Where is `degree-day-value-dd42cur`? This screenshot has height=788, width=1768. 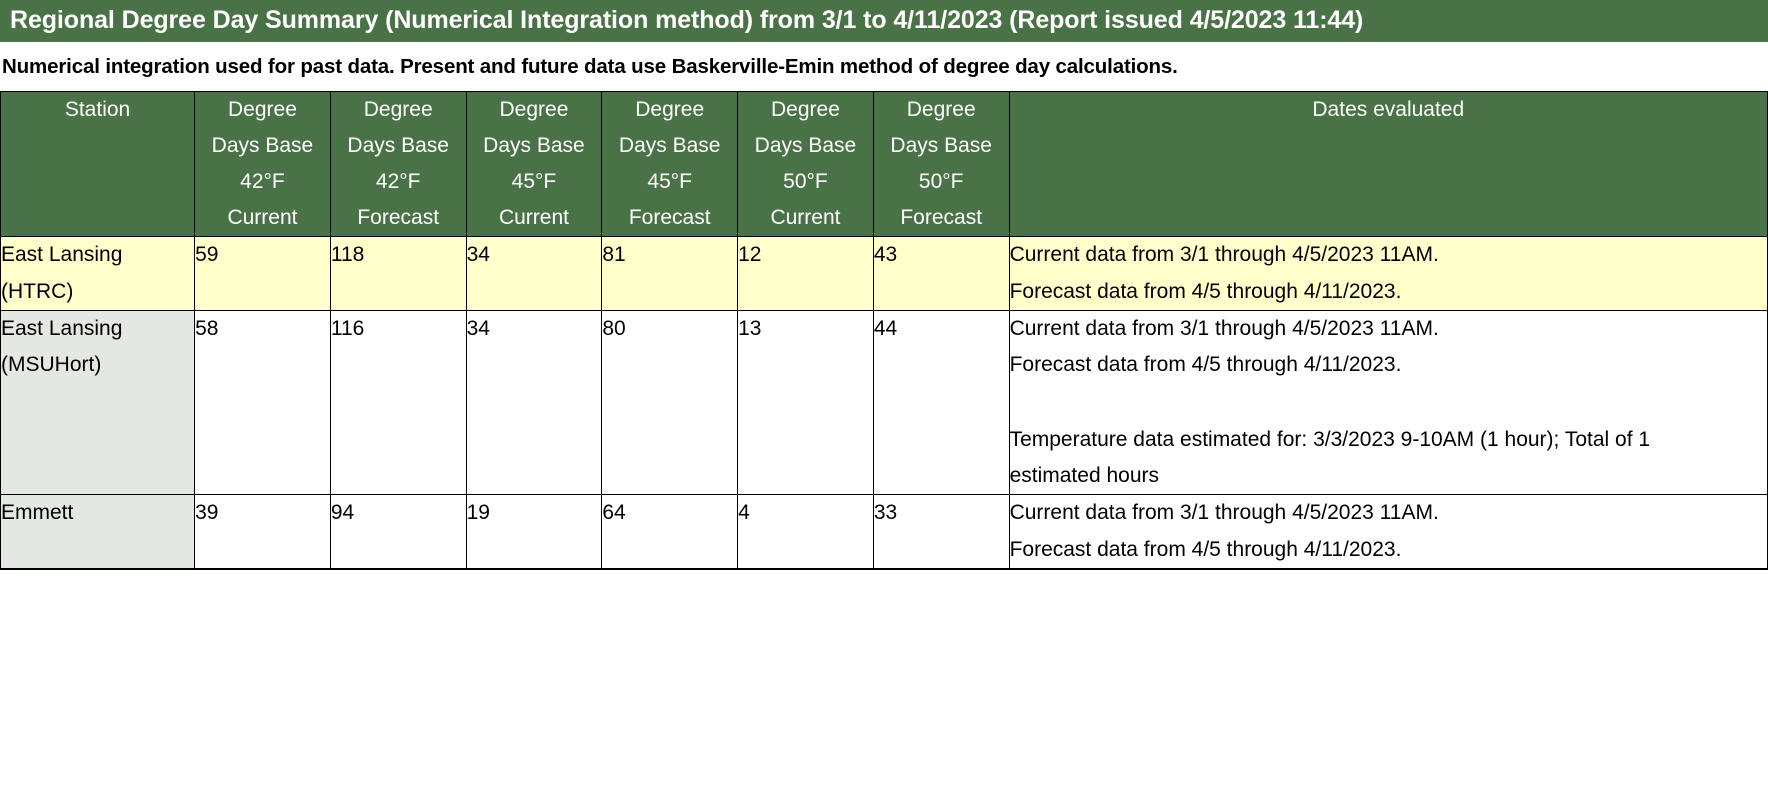 degree-day-value-dd42cur is located at coordinates (262, 569).